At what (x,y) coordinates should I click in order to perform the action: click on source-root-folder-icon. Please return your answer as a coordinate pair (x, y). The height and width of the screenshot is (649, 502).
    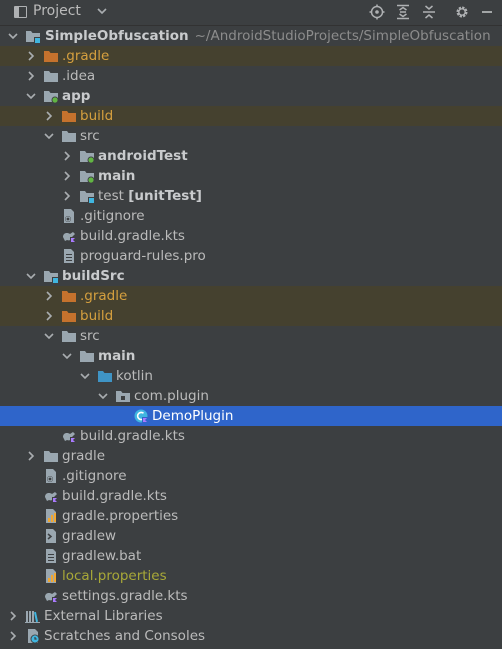
    Looking at the image, I should click on (105, 376).